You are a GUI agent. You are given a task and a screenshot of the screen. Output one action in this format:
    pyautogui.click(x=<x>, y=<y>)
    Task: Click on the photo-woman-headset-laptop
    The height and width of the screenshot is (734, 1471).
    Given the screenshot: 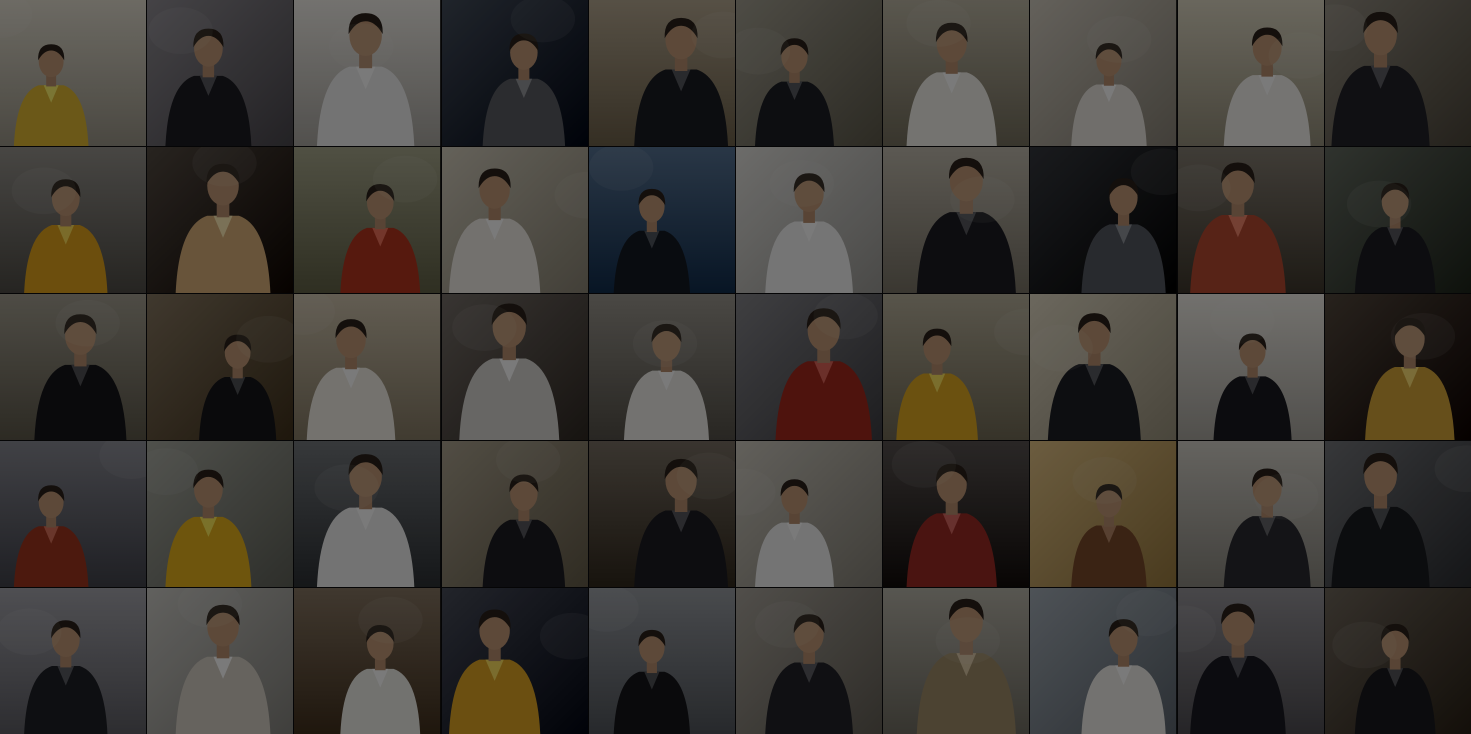 What is the action you would take?
    pyautogui.click(x=1250, y=73)
    